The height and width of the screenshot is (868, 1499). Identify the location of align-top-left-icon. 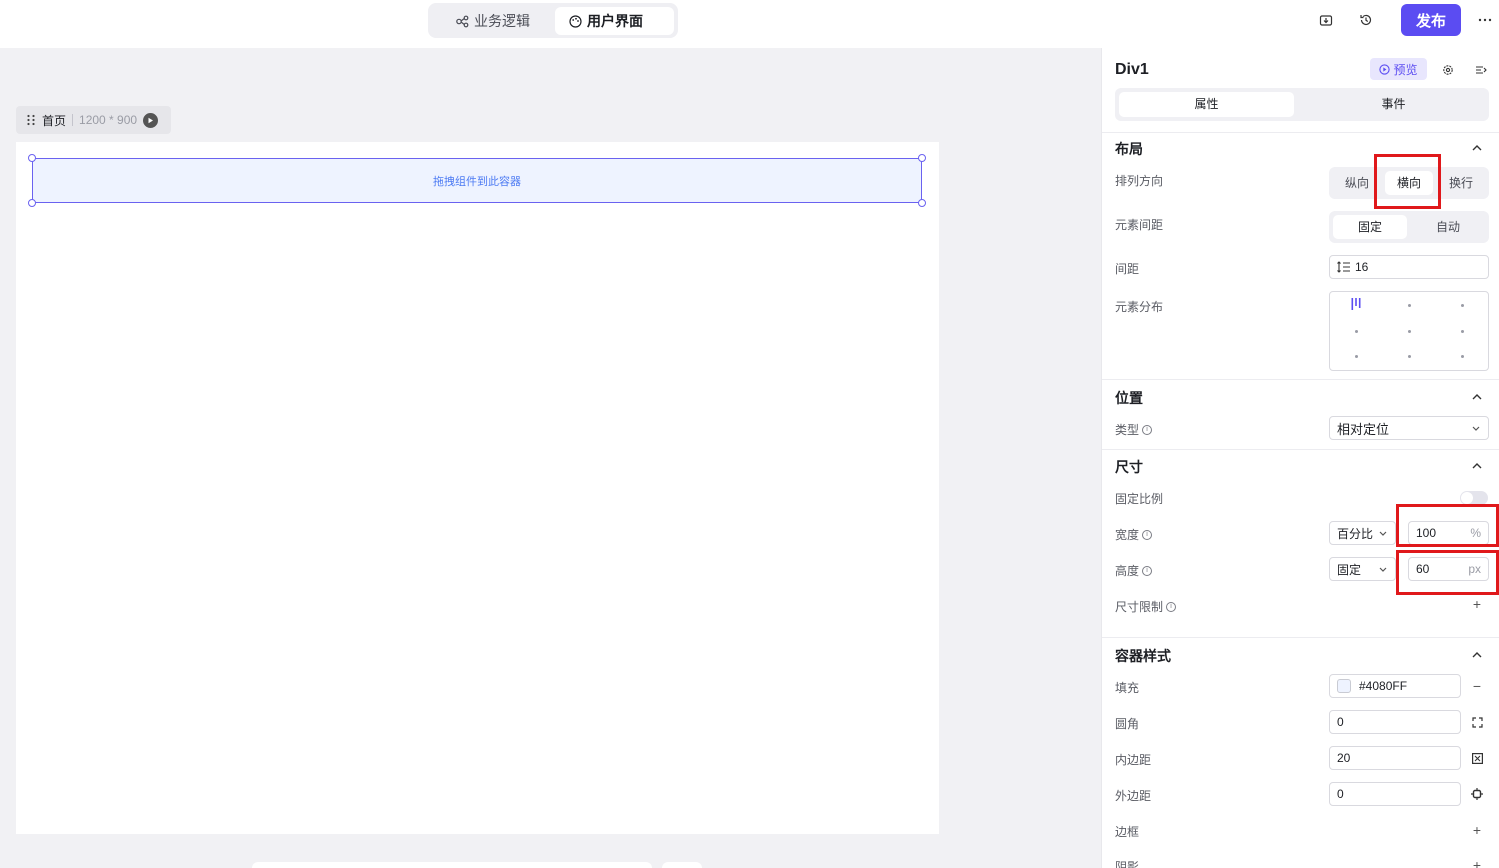
(1356, 304).